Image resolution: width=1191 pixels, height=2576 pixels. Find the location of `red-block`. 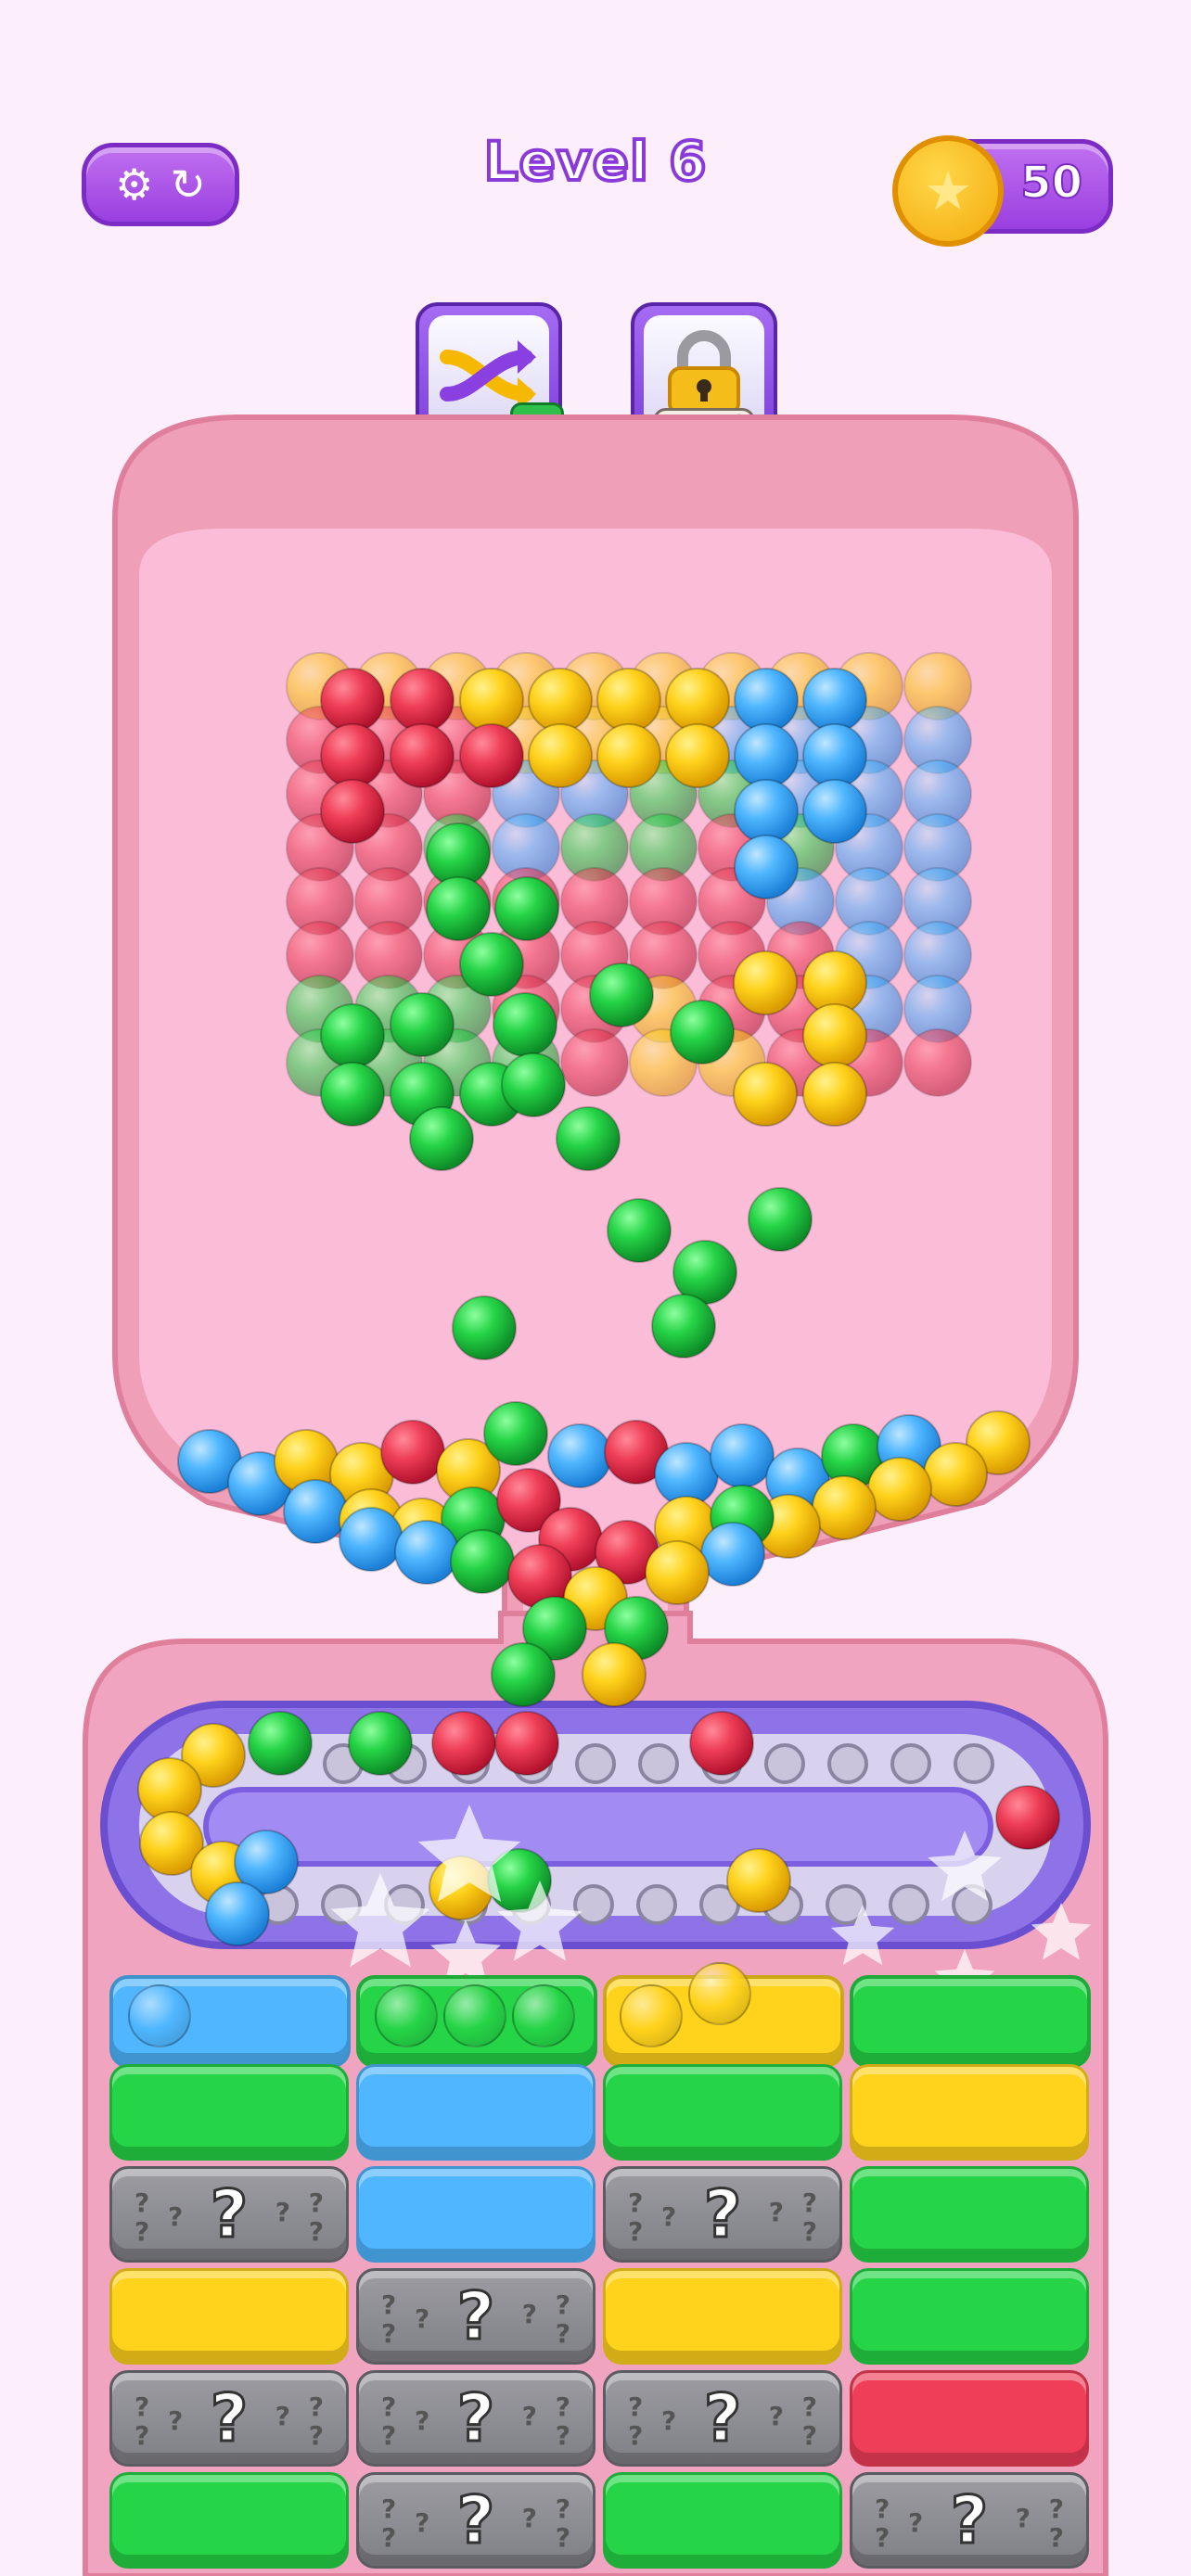

red-block is located at coordinates (970, 2419).